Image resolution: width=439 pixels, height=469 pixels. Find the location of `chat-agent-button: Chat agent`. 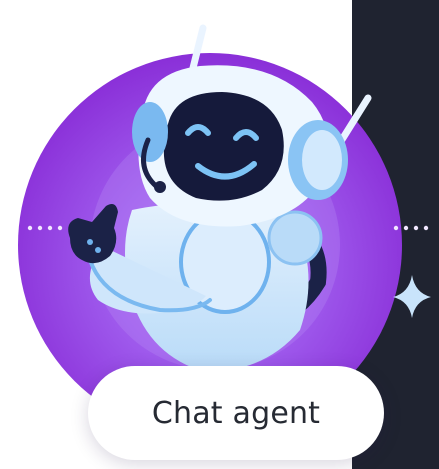

chat-agent-button: Chat agent is located at coordinates (236, 413).